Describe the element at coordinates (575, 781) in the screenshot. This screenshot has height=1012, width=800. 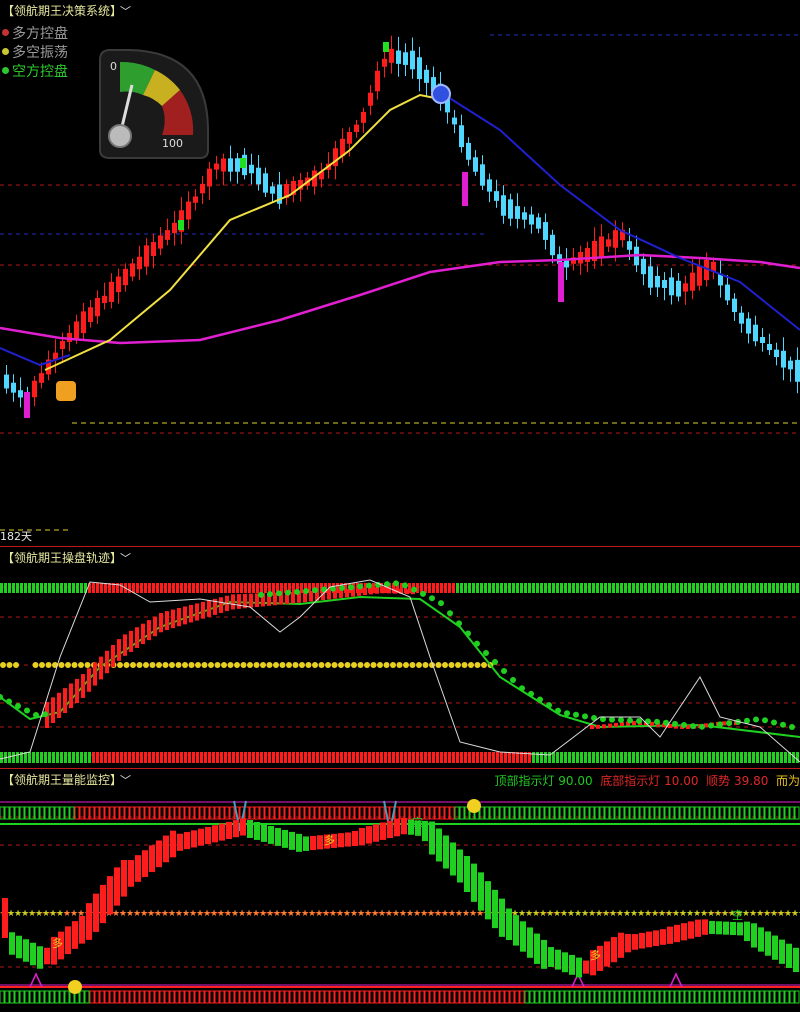
I see `top-light-value: 90.00` at that location.